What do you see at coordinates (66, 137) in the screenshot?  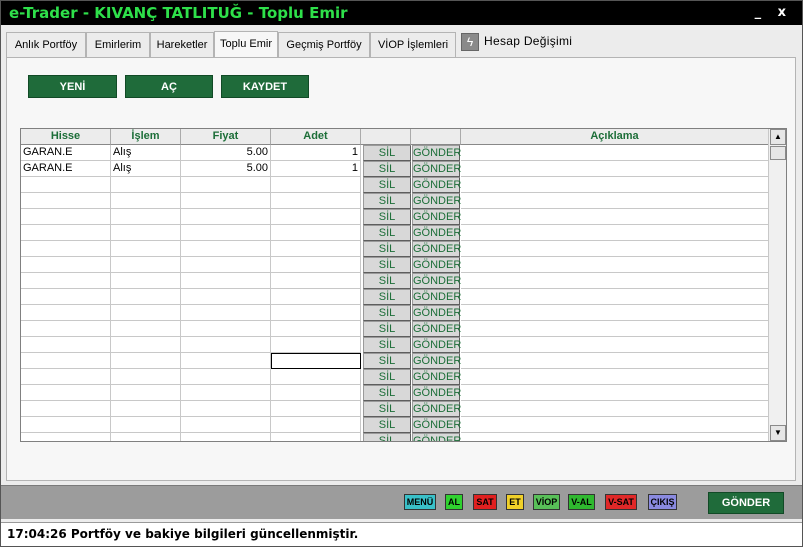 I see `col-hisse-header: Hisse` at bounding box center [66, 137].